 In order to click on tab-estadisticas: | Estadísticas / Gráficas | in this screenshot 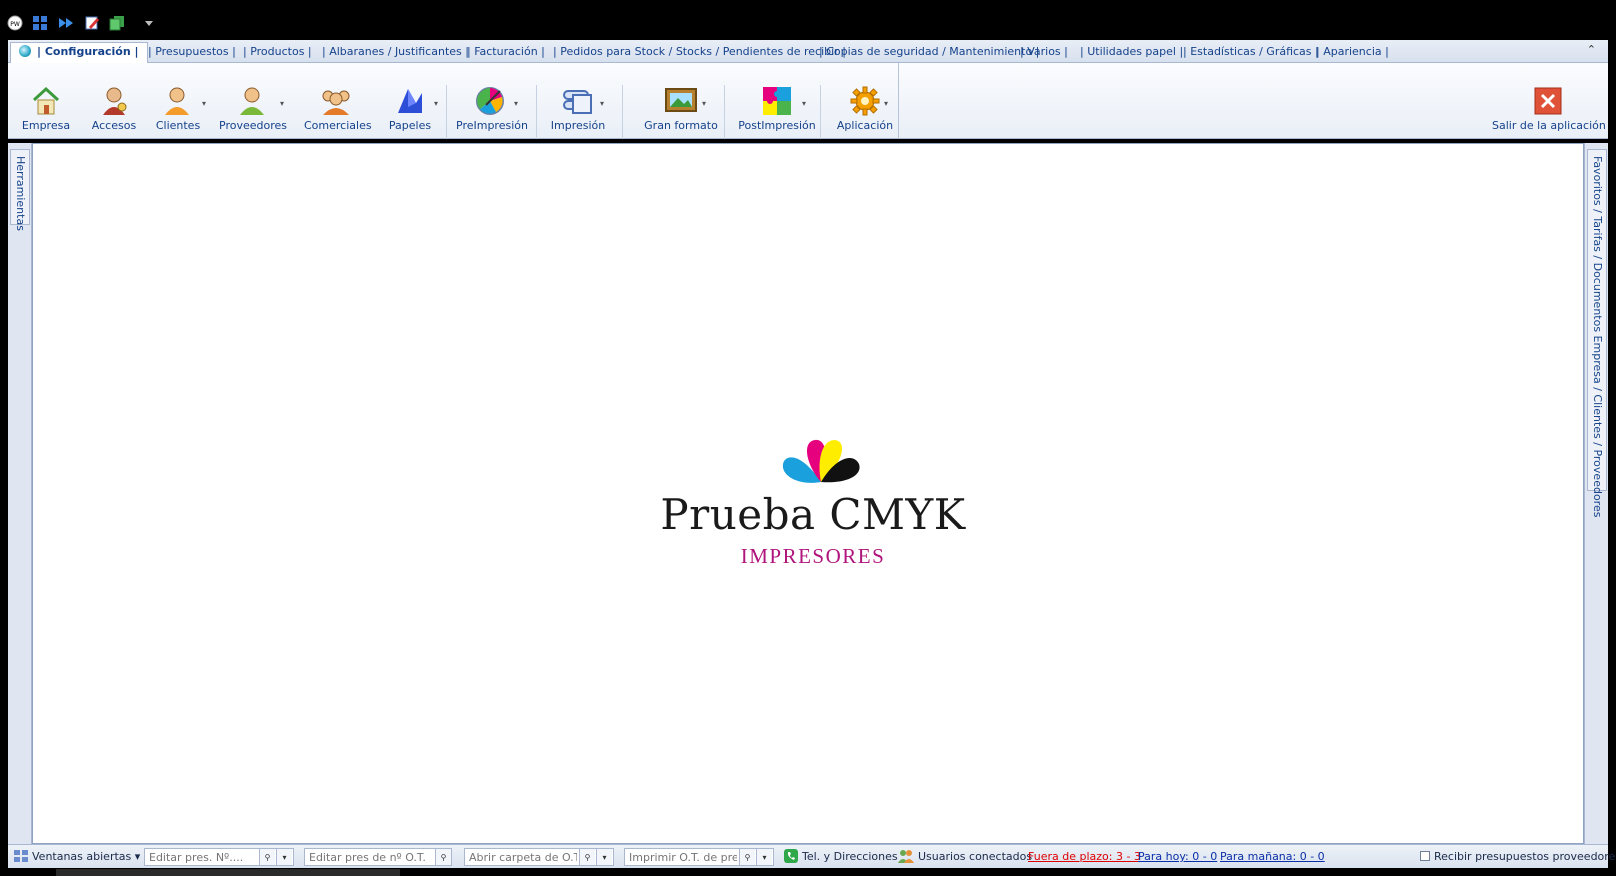, I will do `click(1251, 53)`.